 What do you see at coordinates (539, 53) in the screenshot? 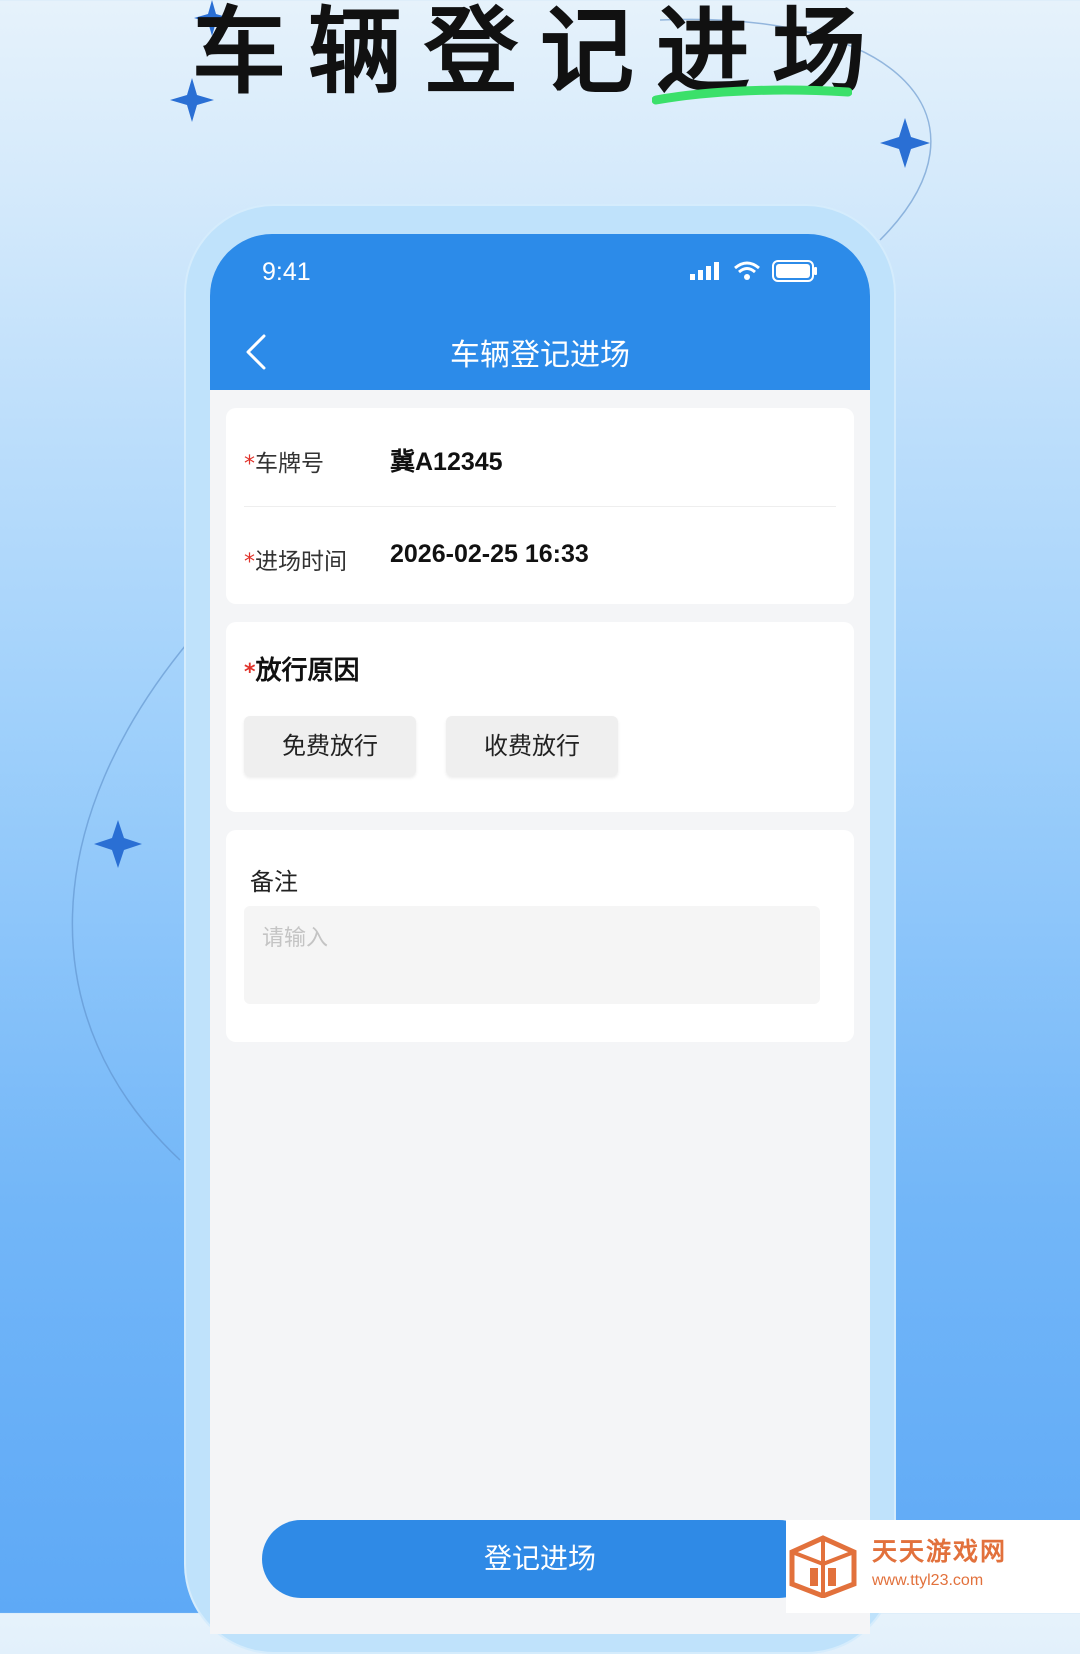
I see `promo-headline: 车辆登记进场` at bounding box center [539, 53].